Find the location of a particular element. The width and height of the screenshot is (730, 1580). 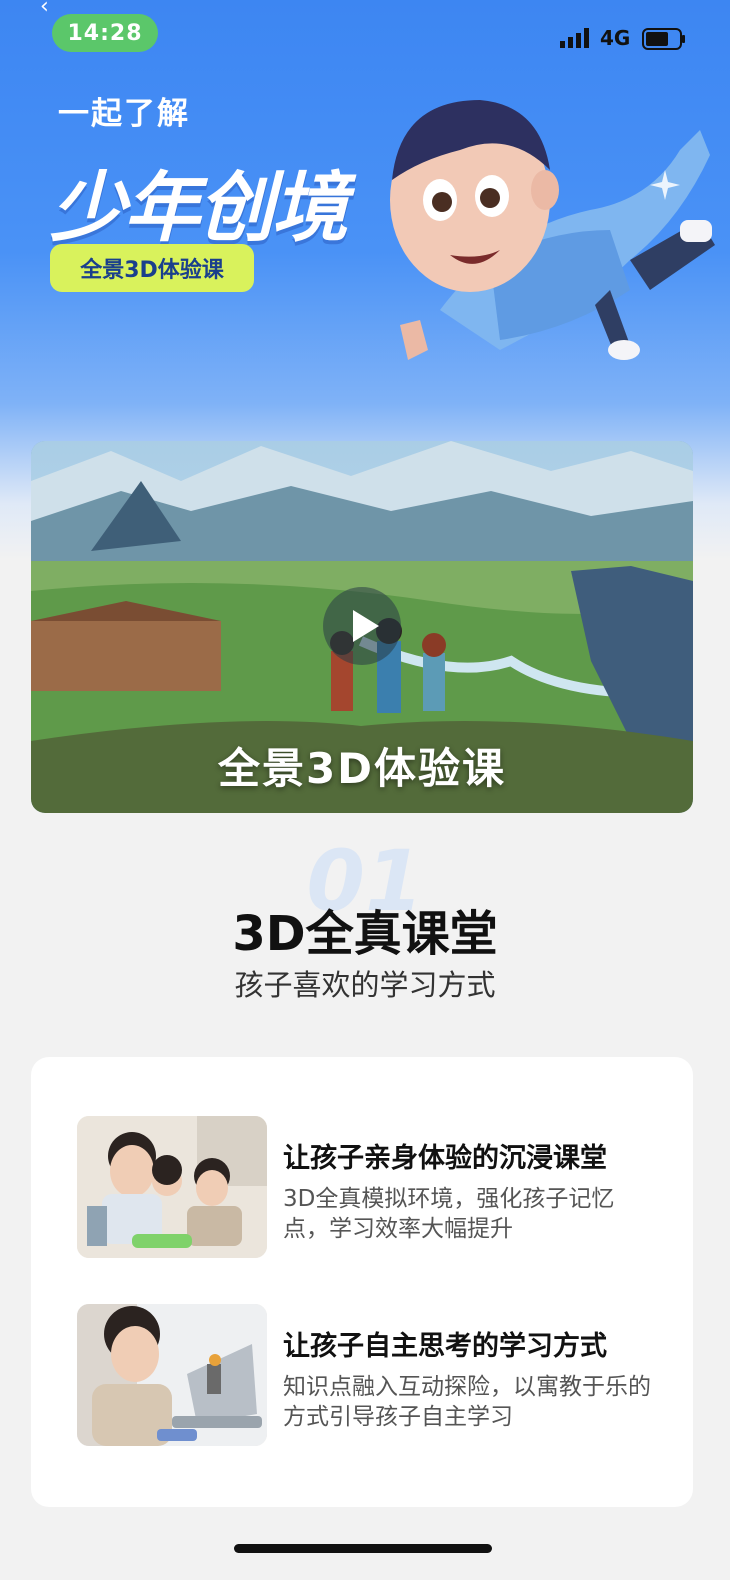

feature-item: 让孩子亲身体验的沉浸课堂 3D全真模拟环境，强化孩子记忆点，学习效率大幅提升 is located at coordinates (372, 1187).